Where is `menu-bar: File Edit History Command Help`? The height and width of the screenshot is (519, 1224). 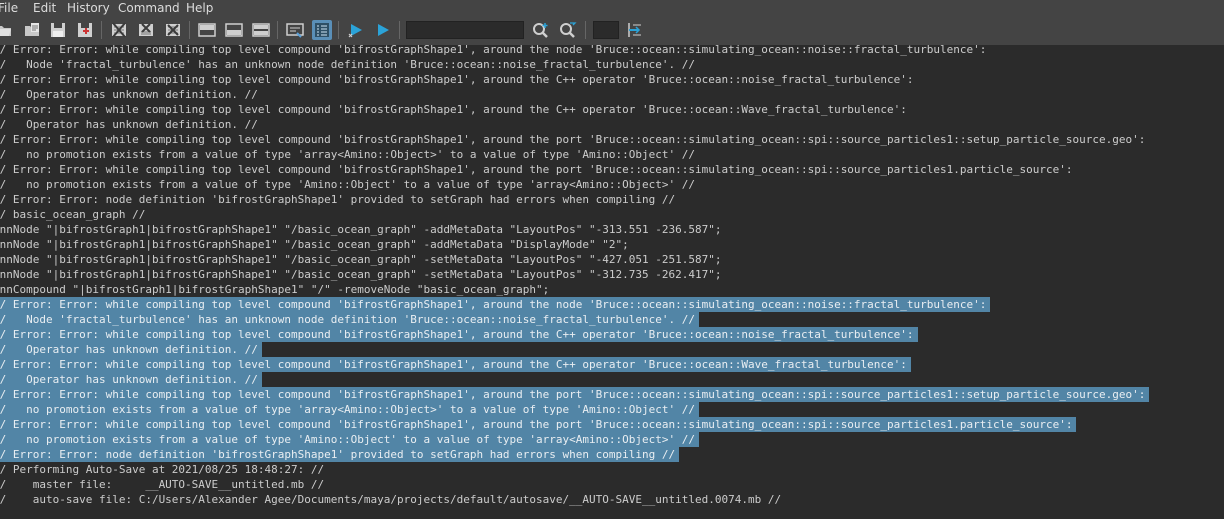
menu-bar: File Edit History Command Help is located at coordinates (612, 8).